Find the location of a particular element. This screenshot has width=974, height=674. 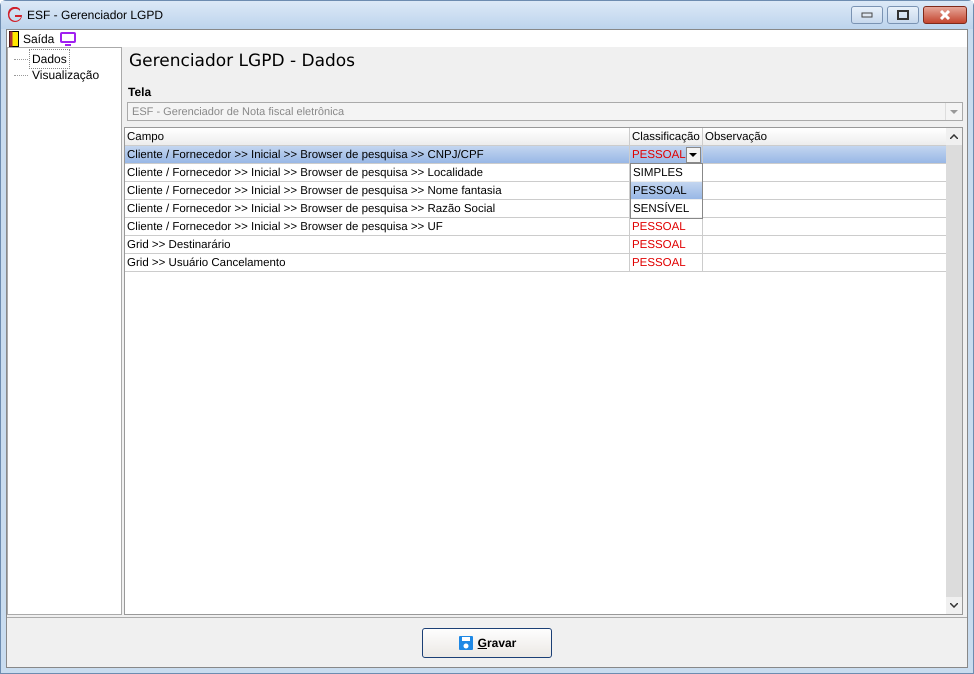

menu-item: Saída is located at coordinates (38, 39).